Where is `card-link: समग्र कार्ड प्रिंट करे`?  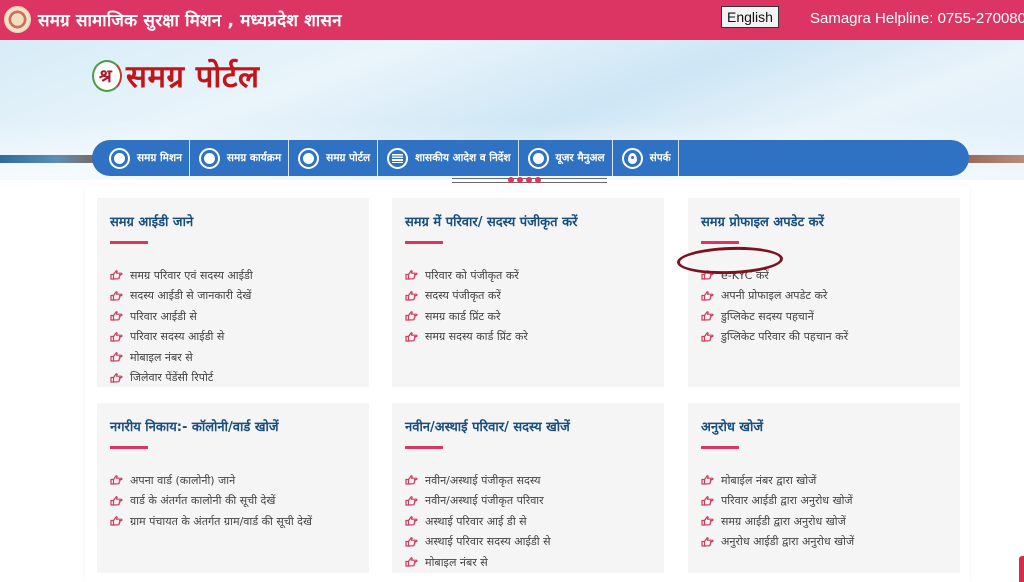
card-link: समग्र कार्ड प्रिंट करे is located at coordinates (534, 316).